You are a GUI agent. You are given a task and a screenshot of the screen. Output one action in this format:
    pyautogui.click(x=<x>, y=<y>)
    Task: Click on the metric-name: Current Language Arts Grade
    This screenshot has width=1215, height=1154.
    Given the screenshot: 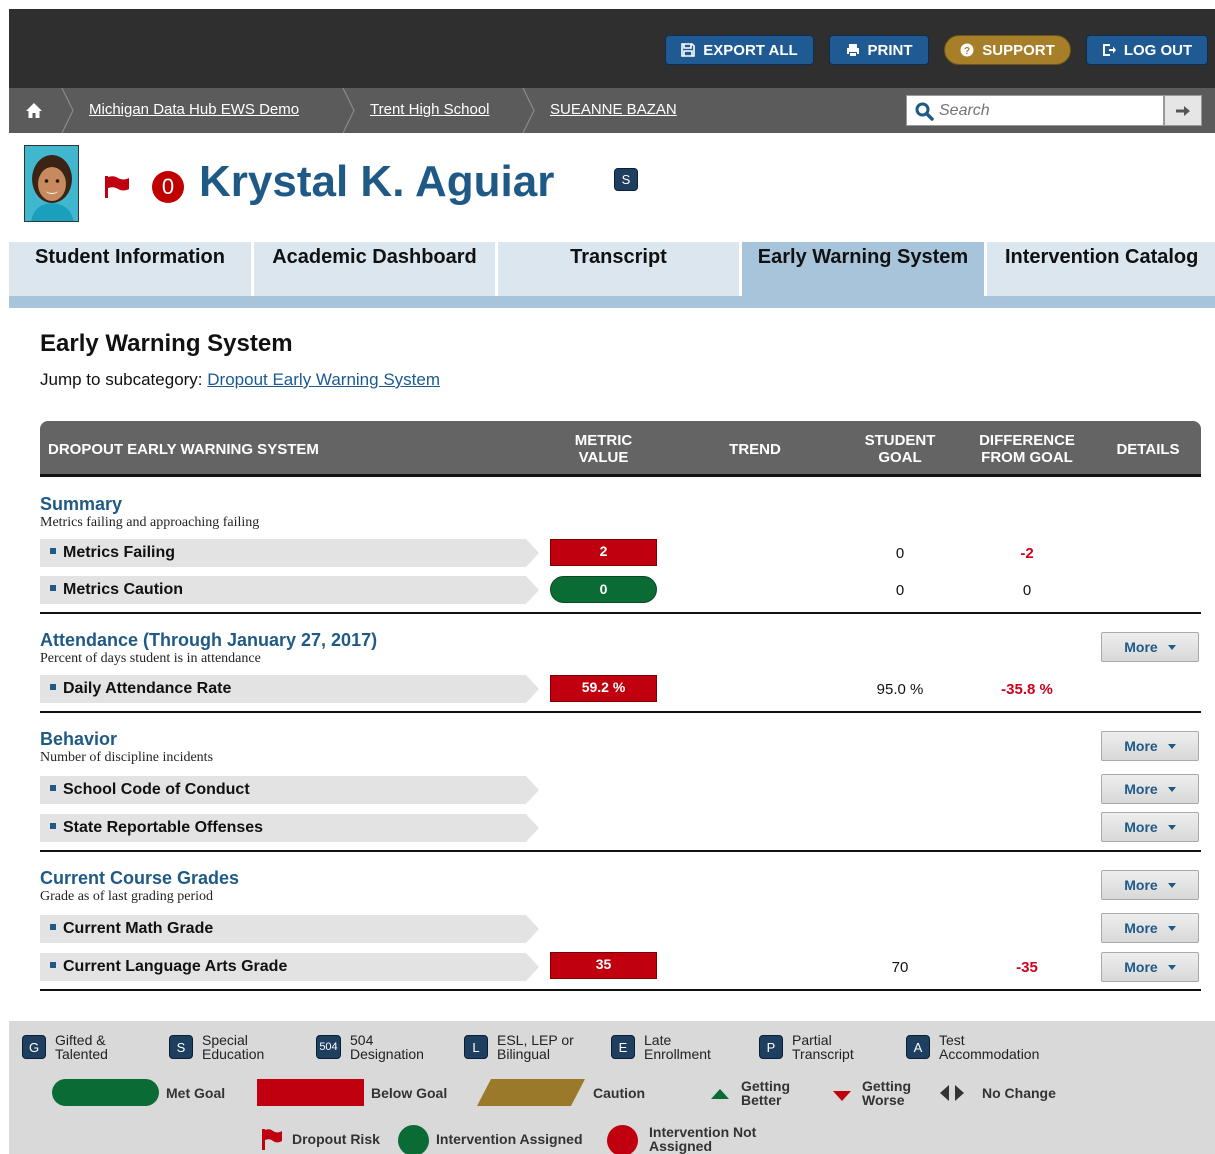 What is the action you would take?
    pyautogui.click(x=175, y=966)
    